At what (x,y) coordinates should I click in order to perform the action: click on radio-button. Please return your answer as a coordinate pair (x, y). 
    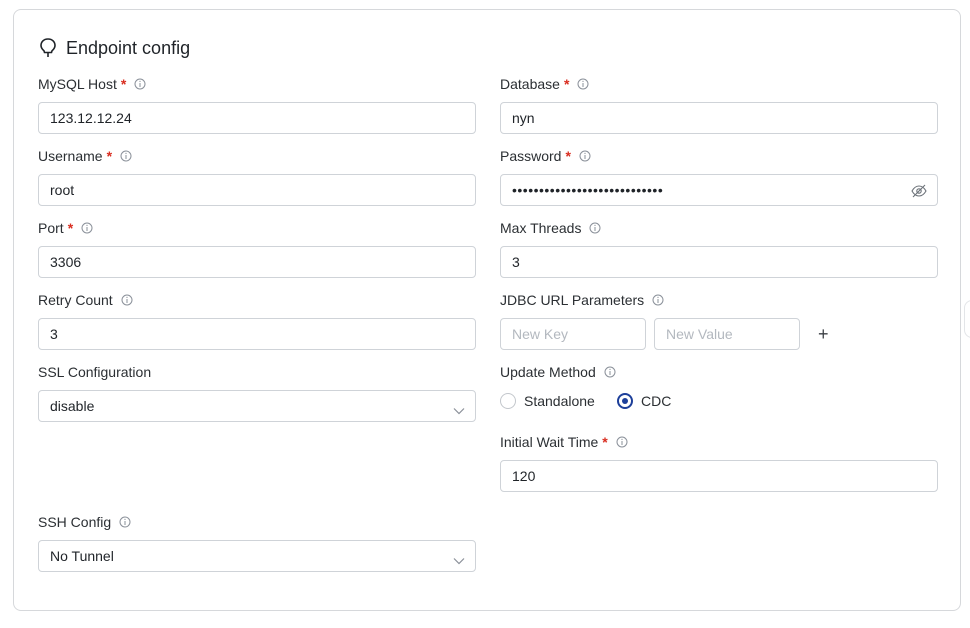
    Looking at the image, I should click on (508, 401).